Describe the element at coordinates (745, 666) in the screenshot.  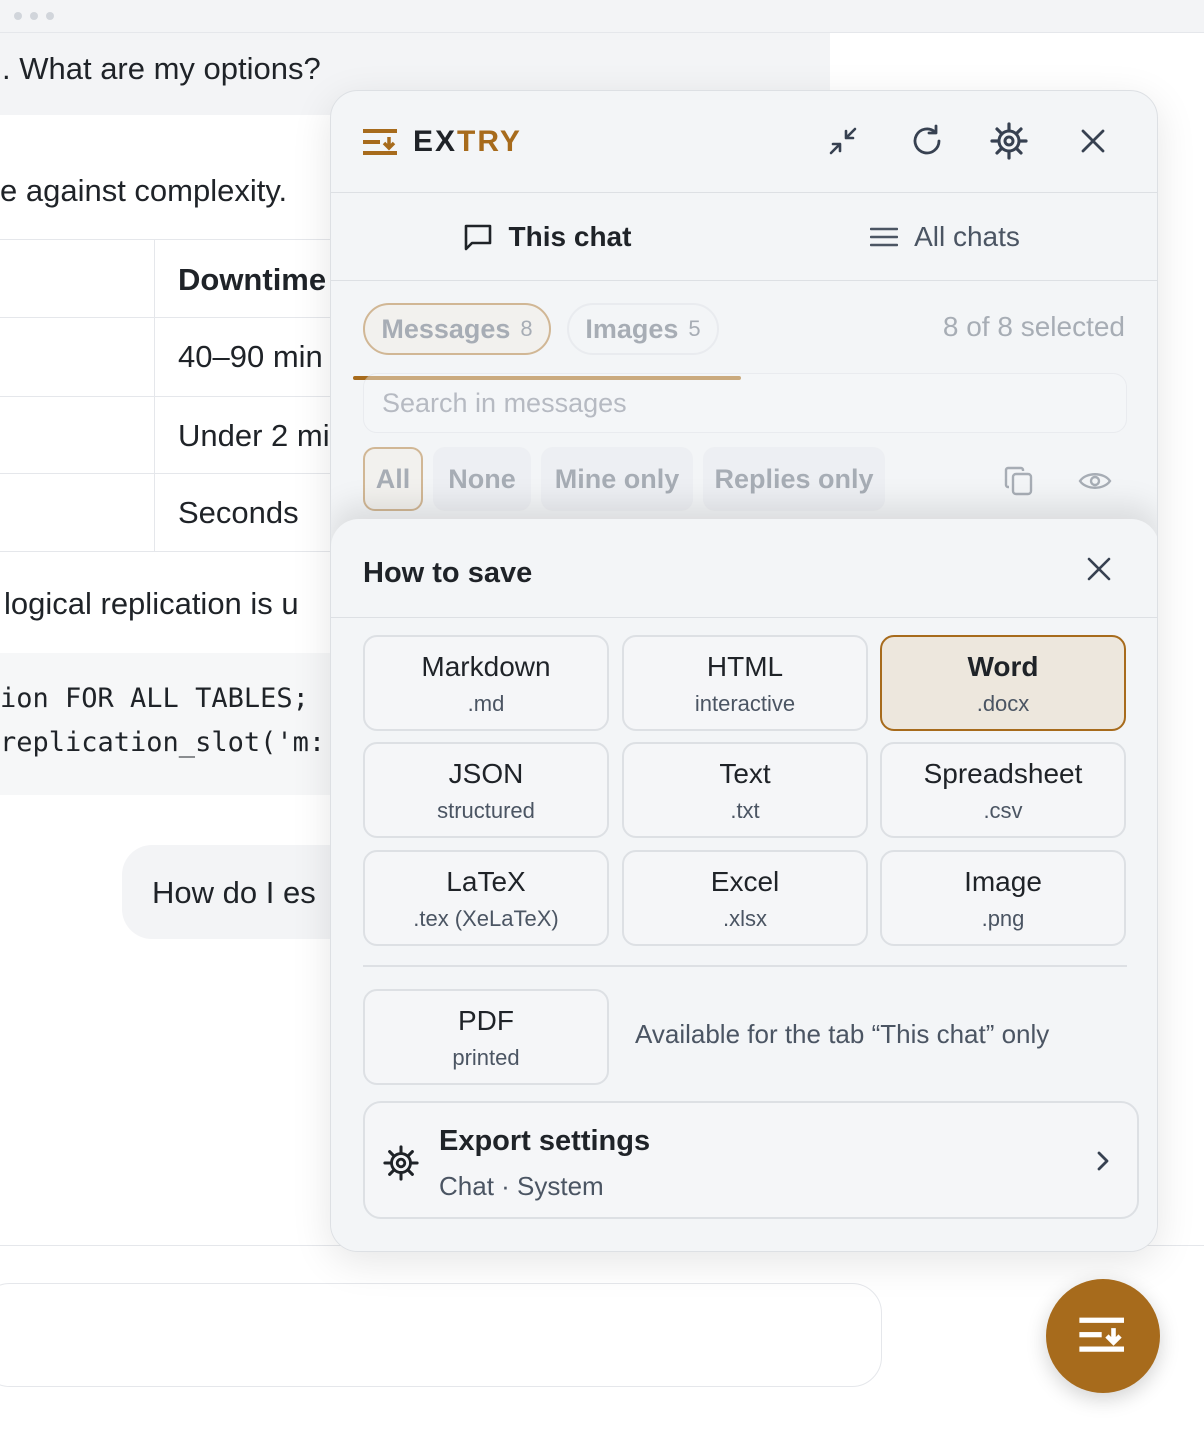
I see `format-name: HTML` at that location.